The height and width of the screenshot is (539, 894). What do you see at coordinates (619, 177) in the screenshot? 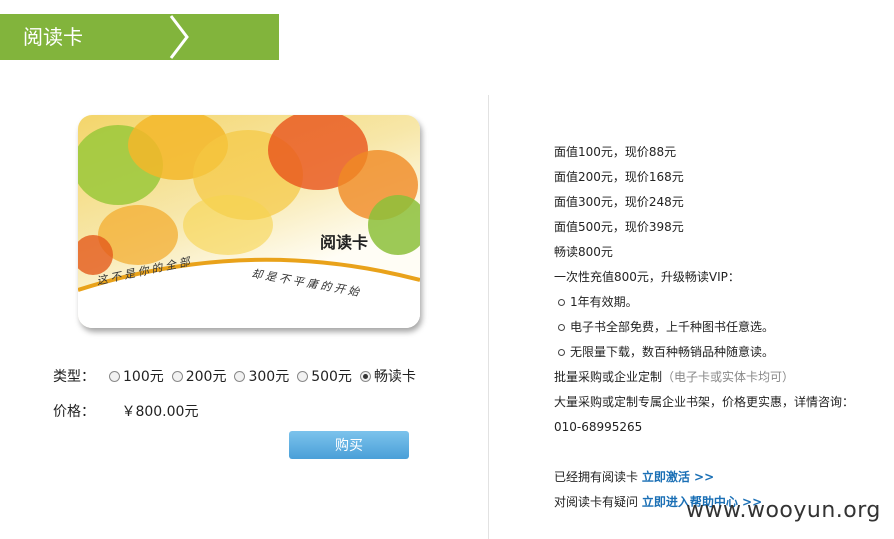
I see `price-line: 面值200元，现价168元` at bounding box center [619, 177].